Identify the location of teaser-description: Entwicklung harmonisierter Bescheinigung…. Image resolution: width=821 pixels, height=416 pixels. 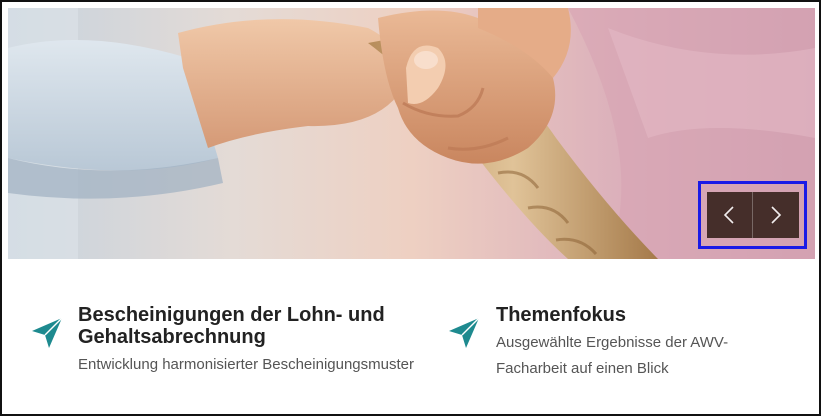
(246, 364).